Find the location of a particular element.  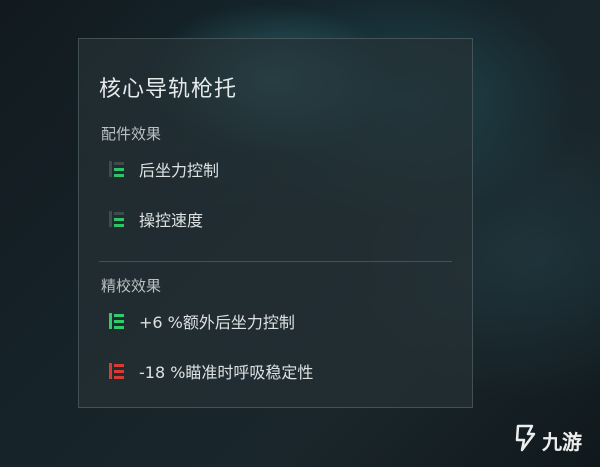

calibration-effect-extra-recoil-control: +6 %额外后坐力控制 is located at coordinates (201, 321).